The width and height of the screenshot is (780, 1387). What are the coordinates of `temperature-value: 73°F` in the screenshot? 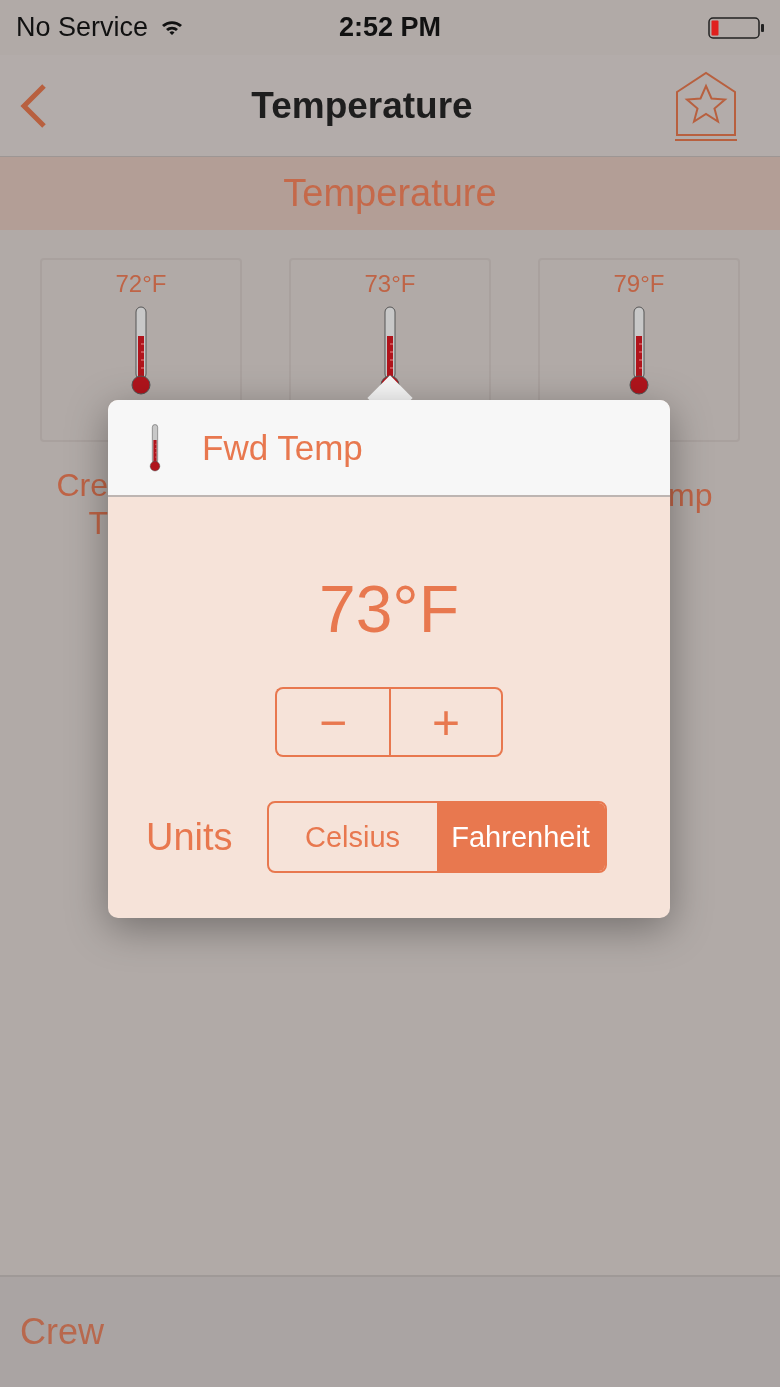 It's located at (389, 609).